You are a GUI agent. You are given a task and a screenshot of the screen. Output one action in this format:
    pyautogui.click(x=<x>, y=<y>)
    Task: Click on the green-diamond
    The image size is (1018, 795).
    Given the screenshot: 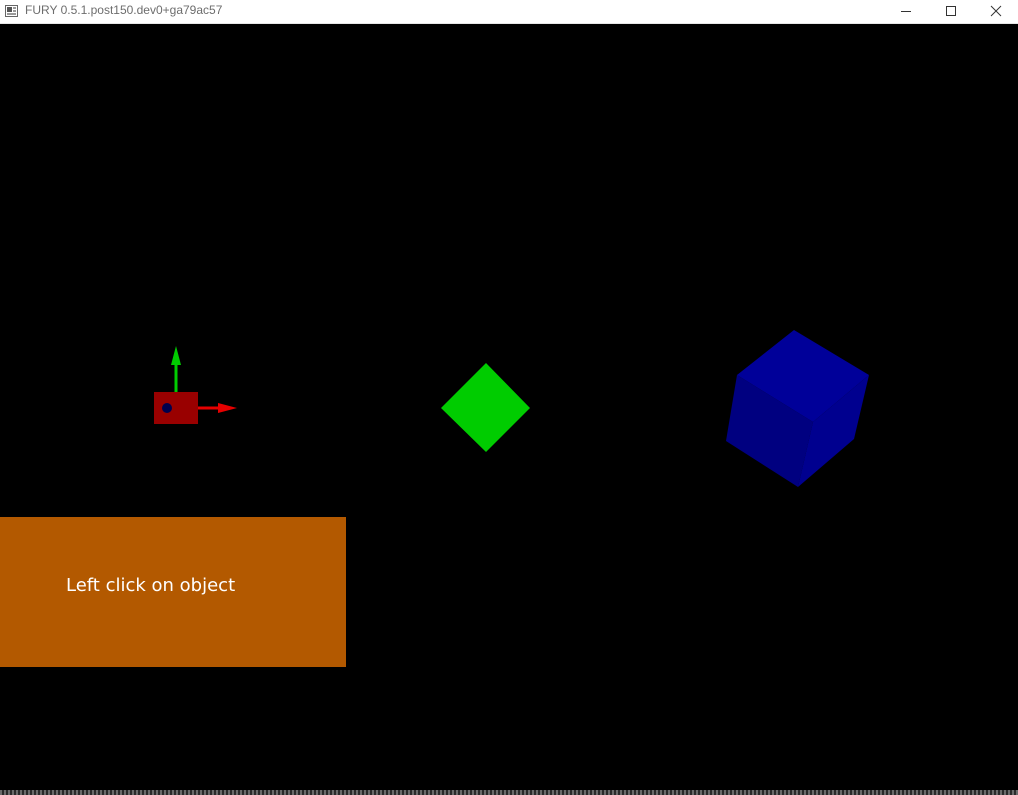 What is the action you would take?
    pyautogui.click(x=485, y=407)
    